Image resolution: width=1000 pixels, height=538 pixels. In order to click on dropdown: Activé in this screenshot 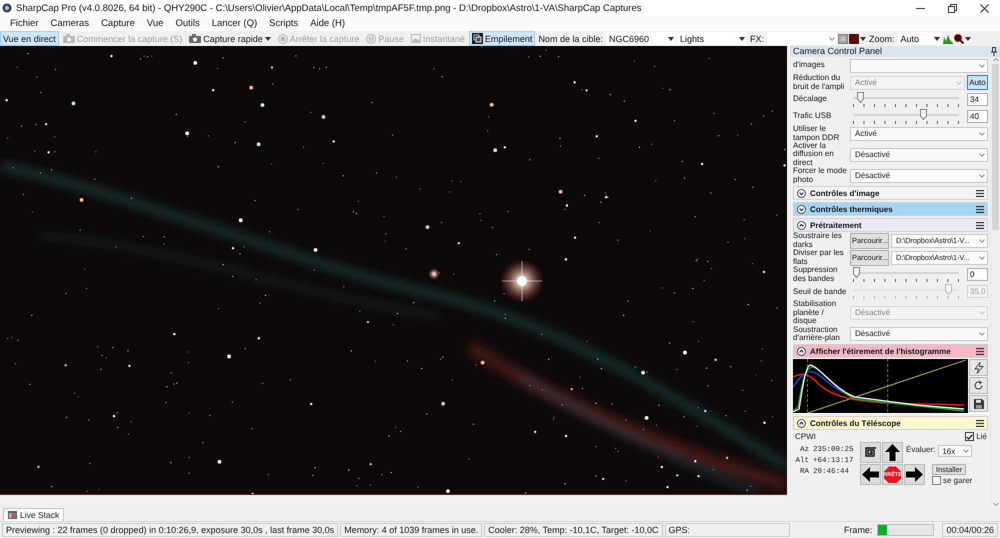, I will do `click(919, 133)`.